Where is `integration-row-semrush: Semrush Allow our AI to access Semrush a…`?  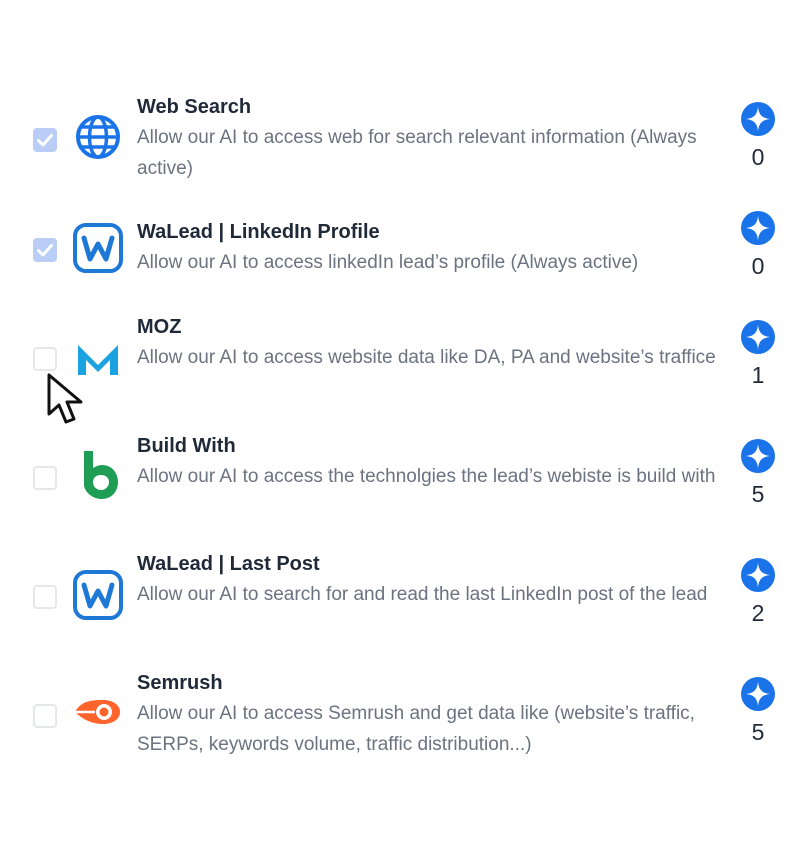
integration-row-semrush: Semrush Allow our AI to access Semrush a… is located at coordinates (405, 718).